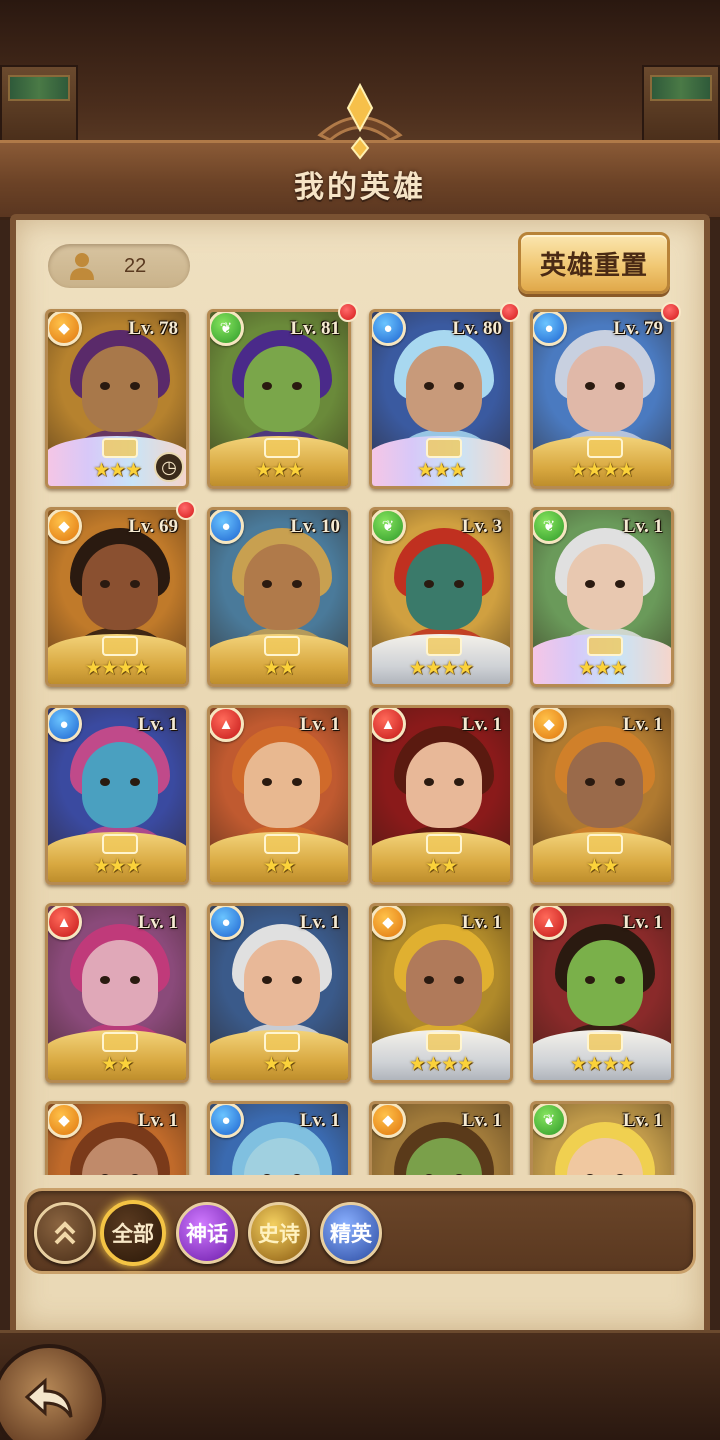  I want to click on hero-count-pill: 22, so click(119, 266).